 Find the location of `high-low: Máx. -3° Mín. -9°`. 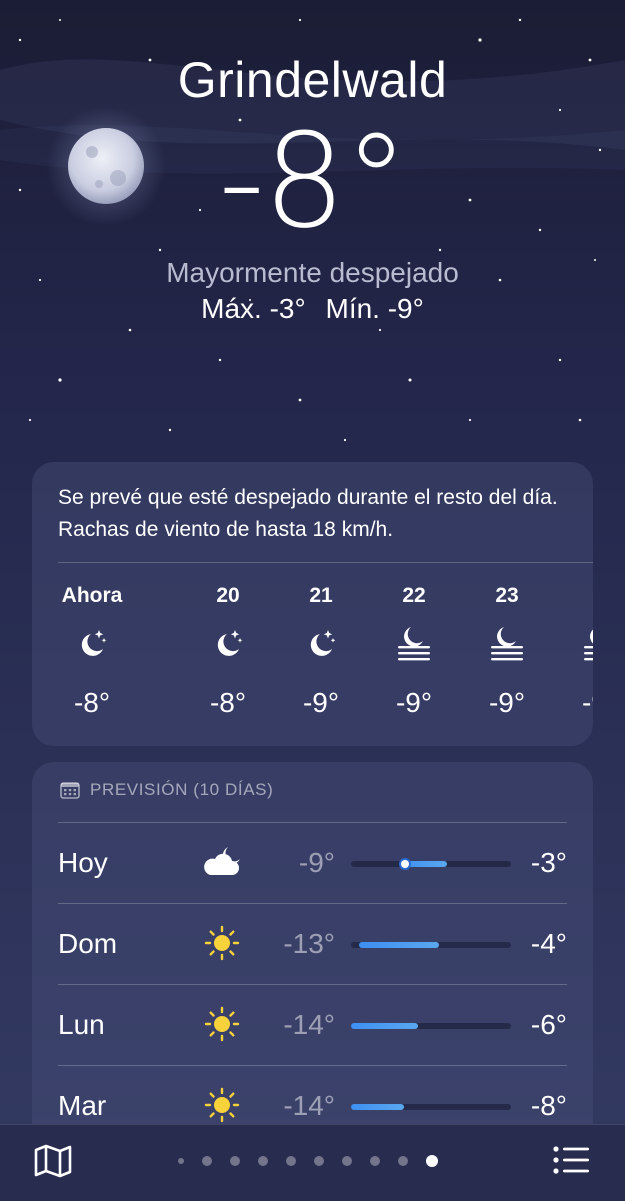

high-low: Máx. -3° Mín. -9° is located at coordinates (312, 309).